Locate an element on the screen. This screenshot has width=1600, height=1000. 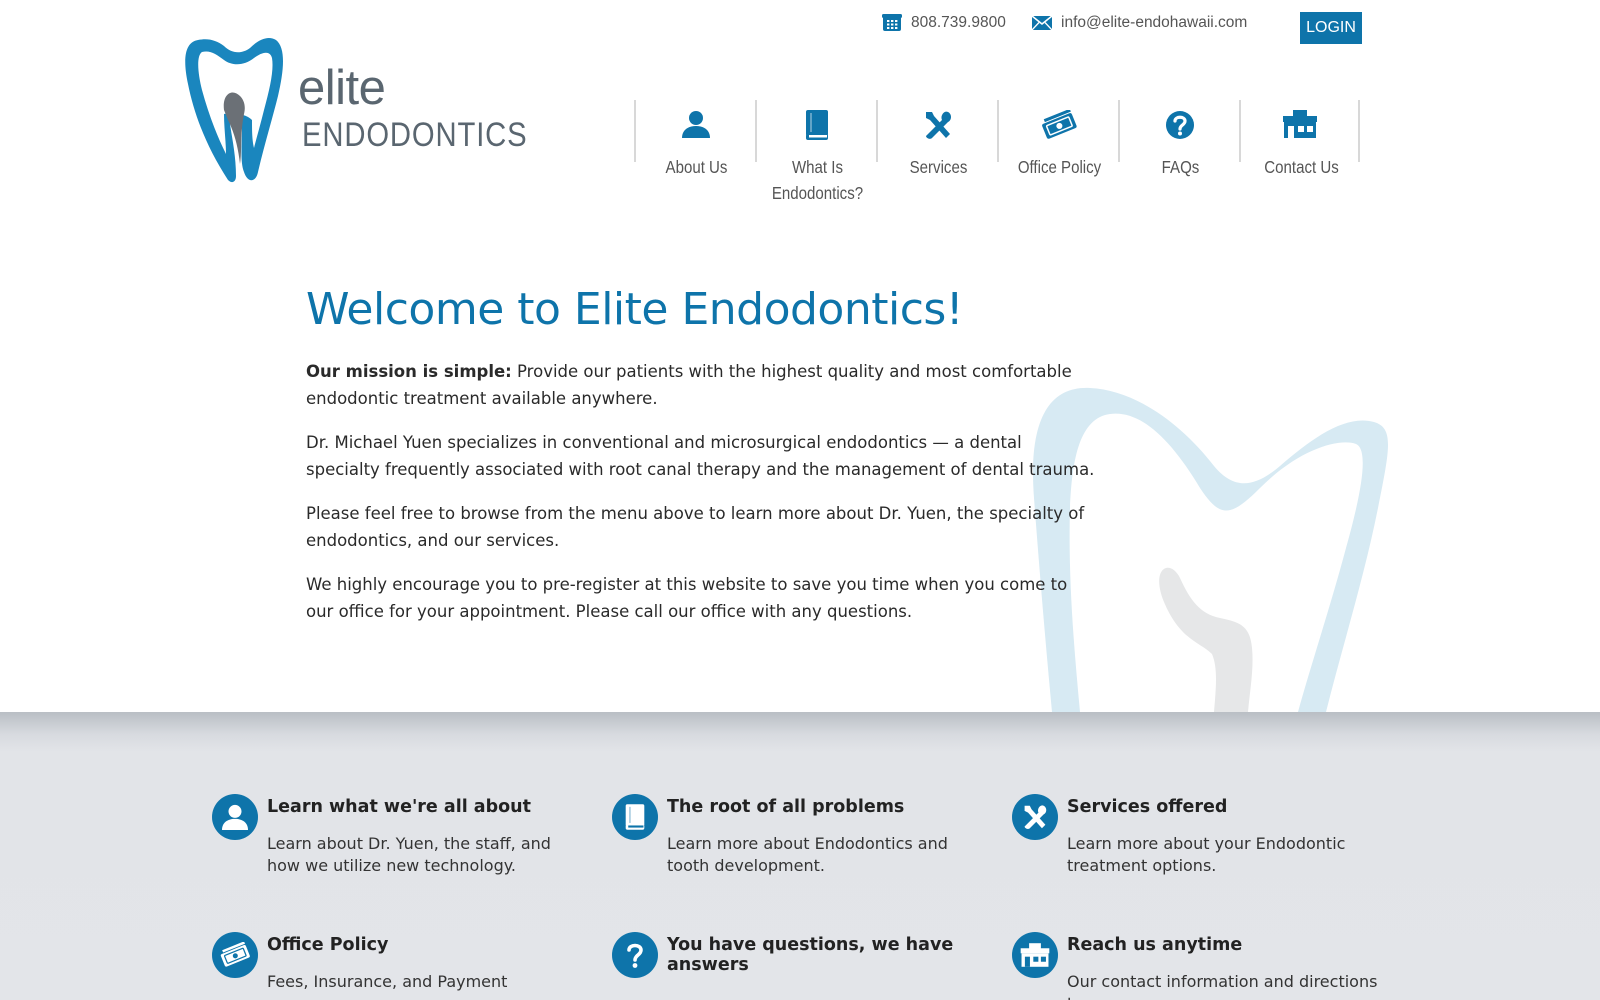
logo-wordmark-elite: elite is located at coordinates (342, 88).